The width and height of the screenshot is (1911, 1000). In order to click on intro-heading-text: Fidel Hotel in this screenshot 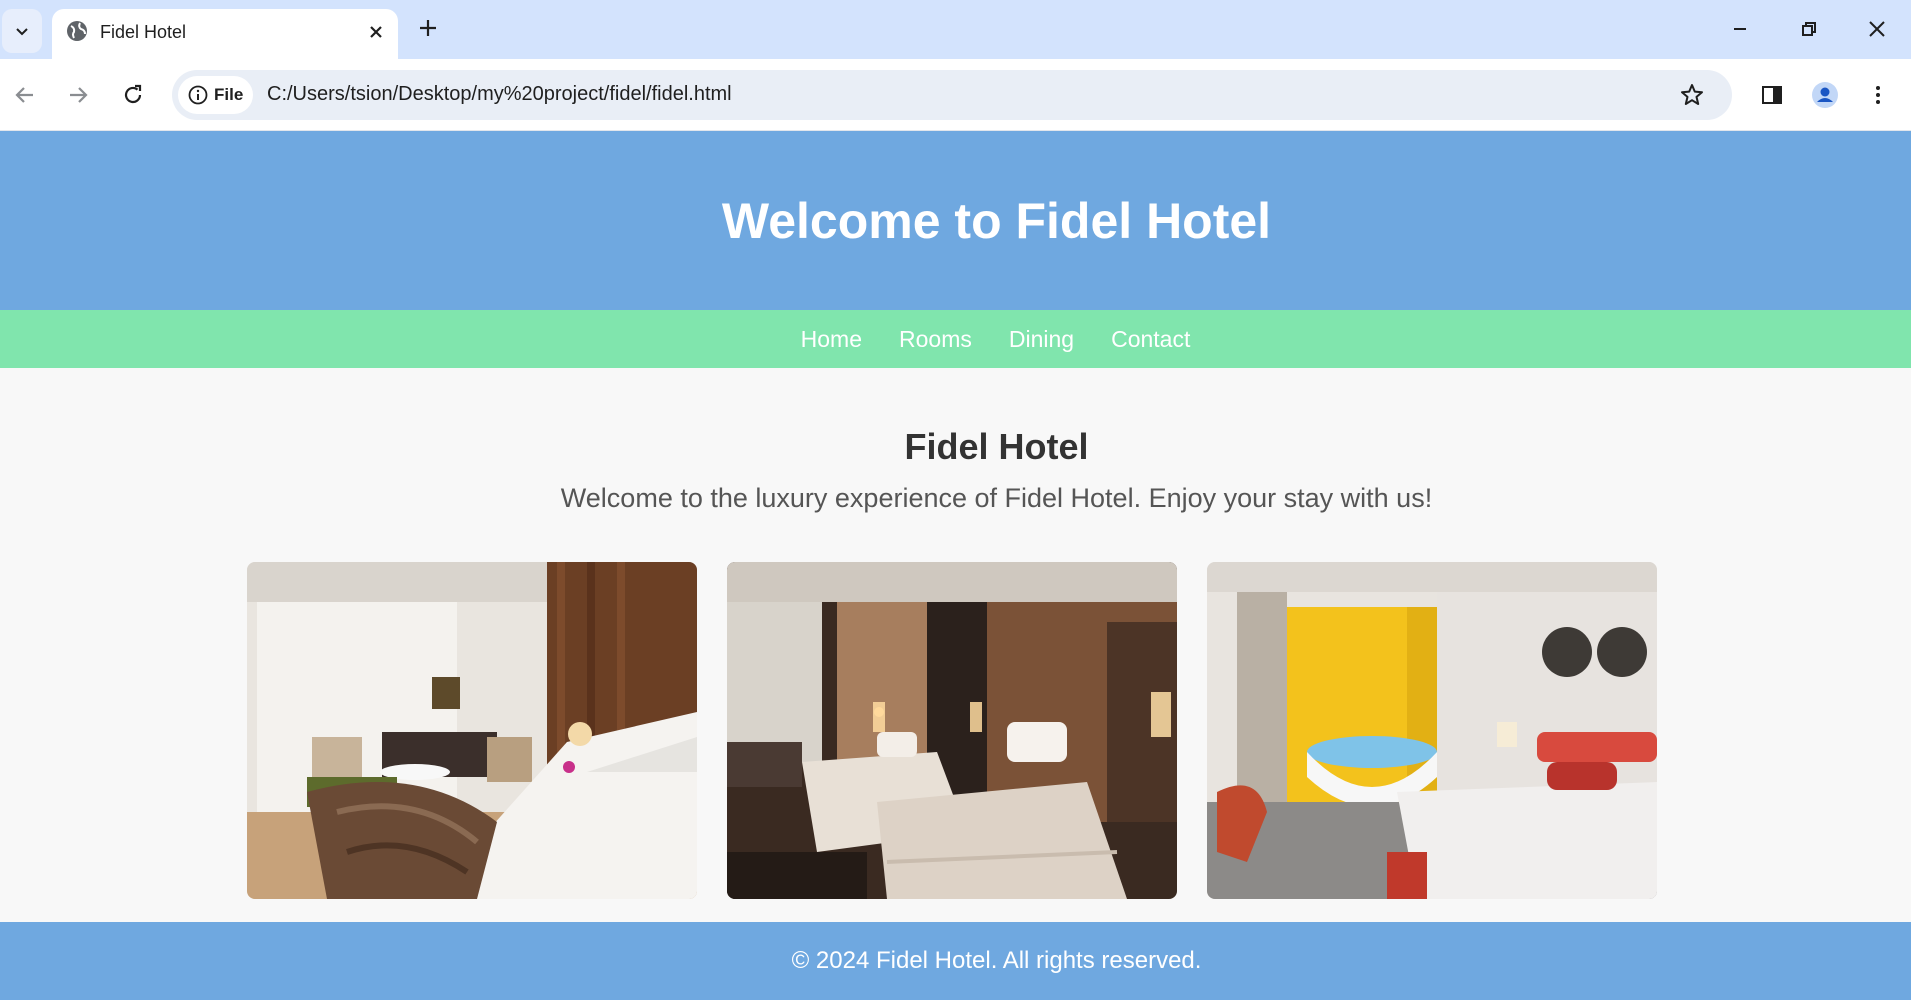, I will do `click(996, 446)`.